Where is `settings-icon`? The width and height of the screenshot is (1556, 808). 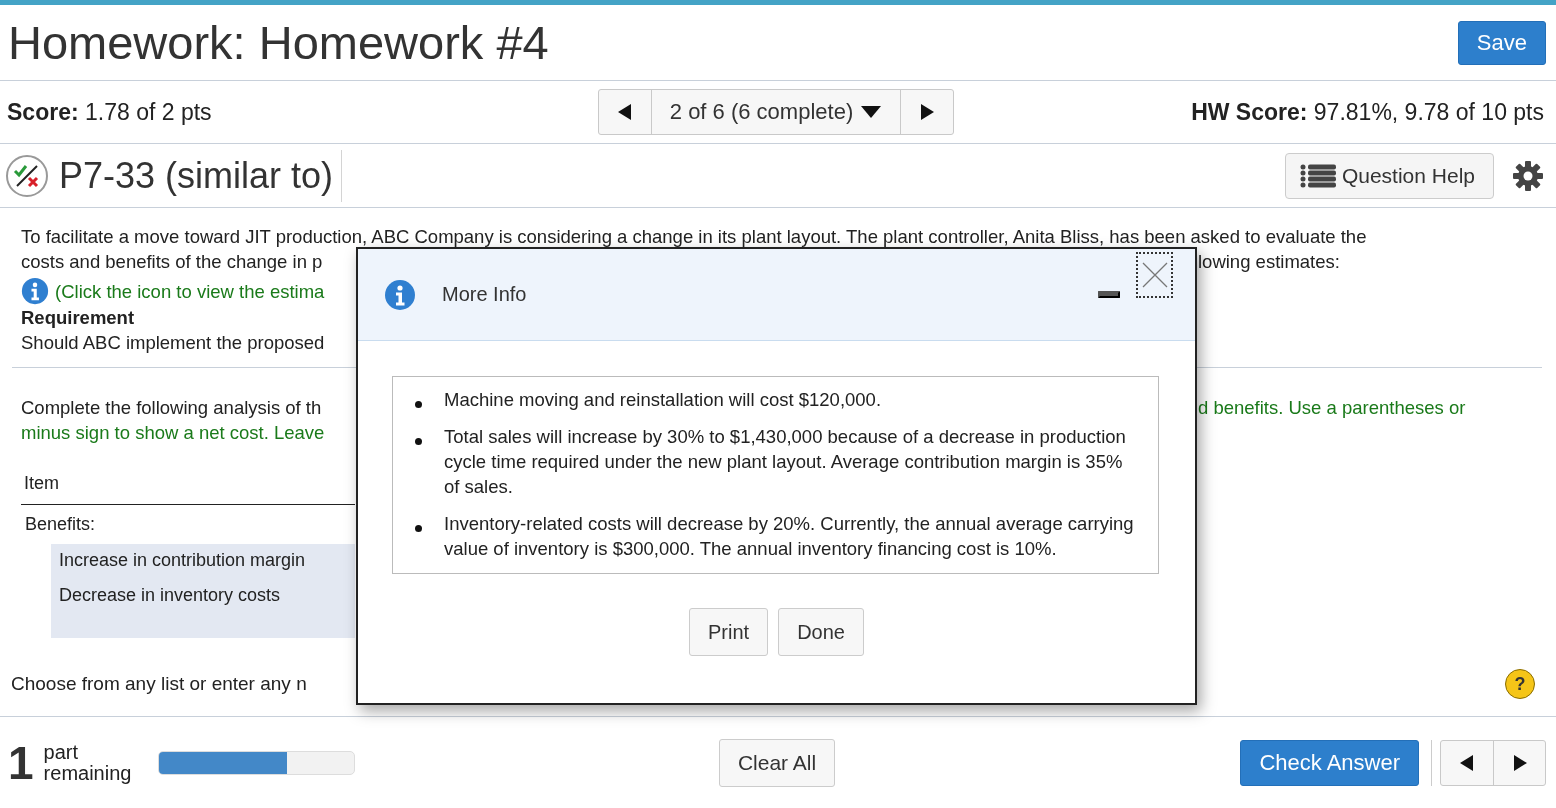
settings-icon is located at coordinates (1528, 175).